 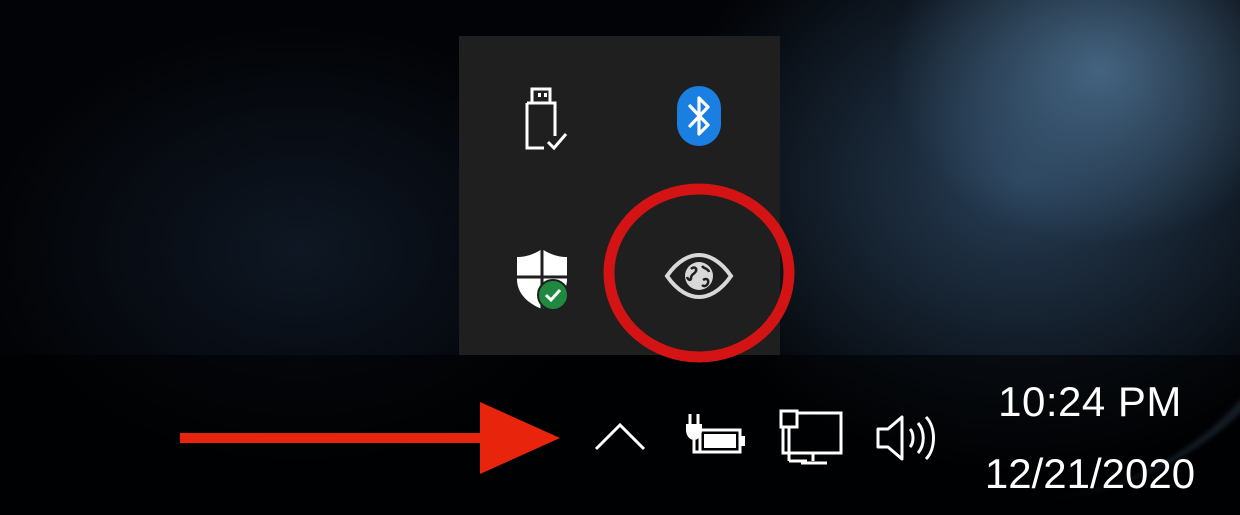 I want to click on bluetooth-icon, so click(x=699, y=116).